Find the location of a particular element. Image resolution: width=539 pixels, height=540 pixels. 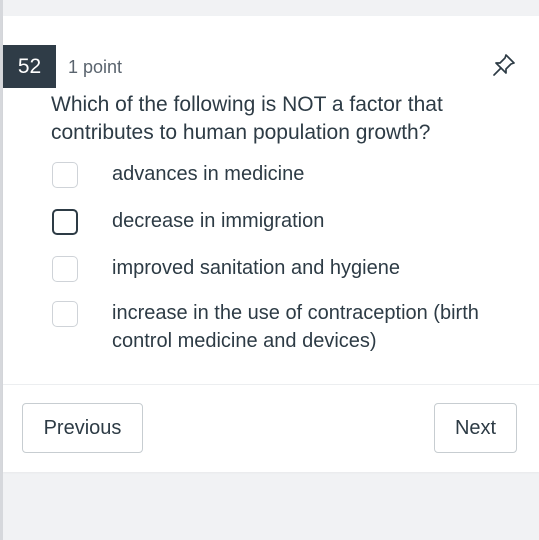

next-button: Next is located at coordinates (475, 428).